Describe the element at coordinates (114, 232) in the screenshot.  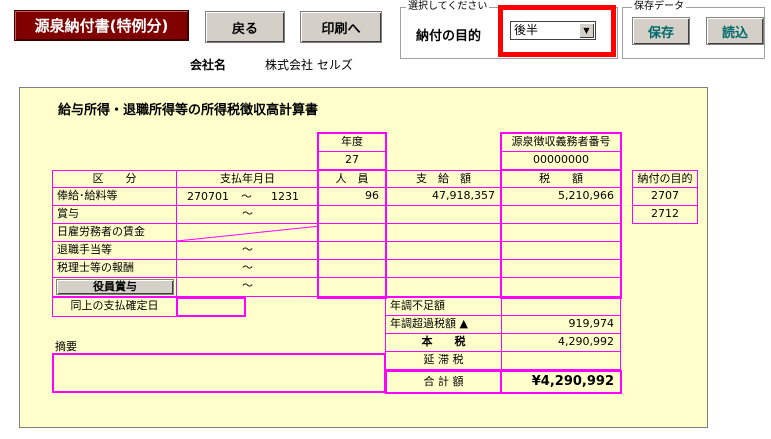
I see `row-label: 日雇労務者の賃金` at that location.